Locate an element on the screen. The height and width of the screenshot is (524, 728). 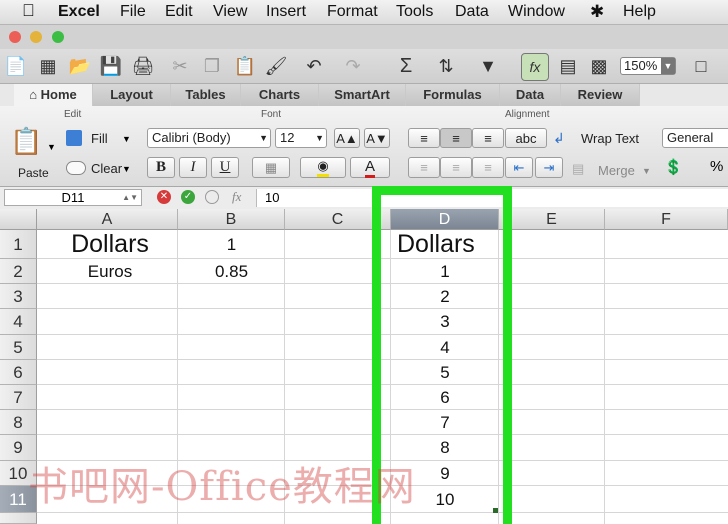
font-color-button: A is located at coordinates (370, 167).